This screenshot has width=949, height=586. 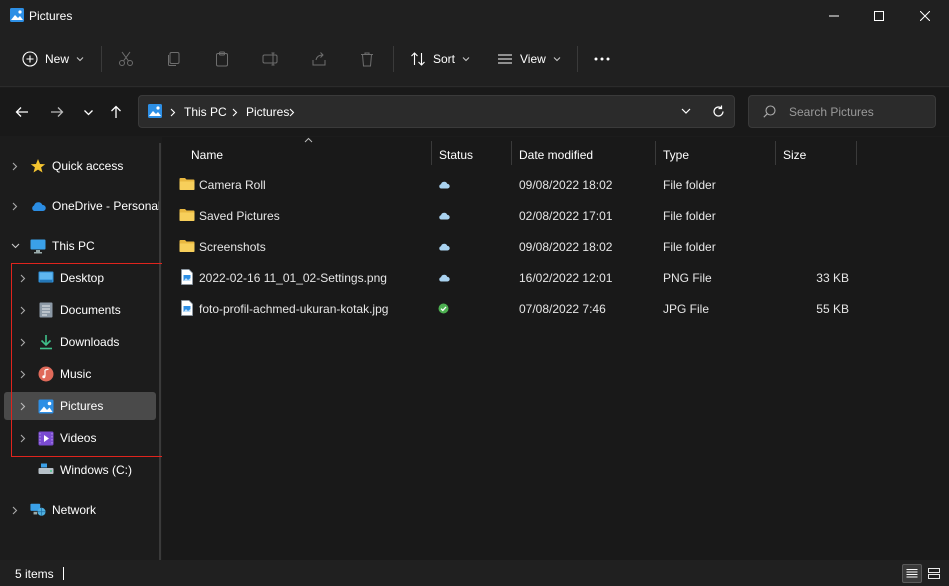 I want to click on file-date: 07/08/2022 7:46, so click(x=562, y=309).